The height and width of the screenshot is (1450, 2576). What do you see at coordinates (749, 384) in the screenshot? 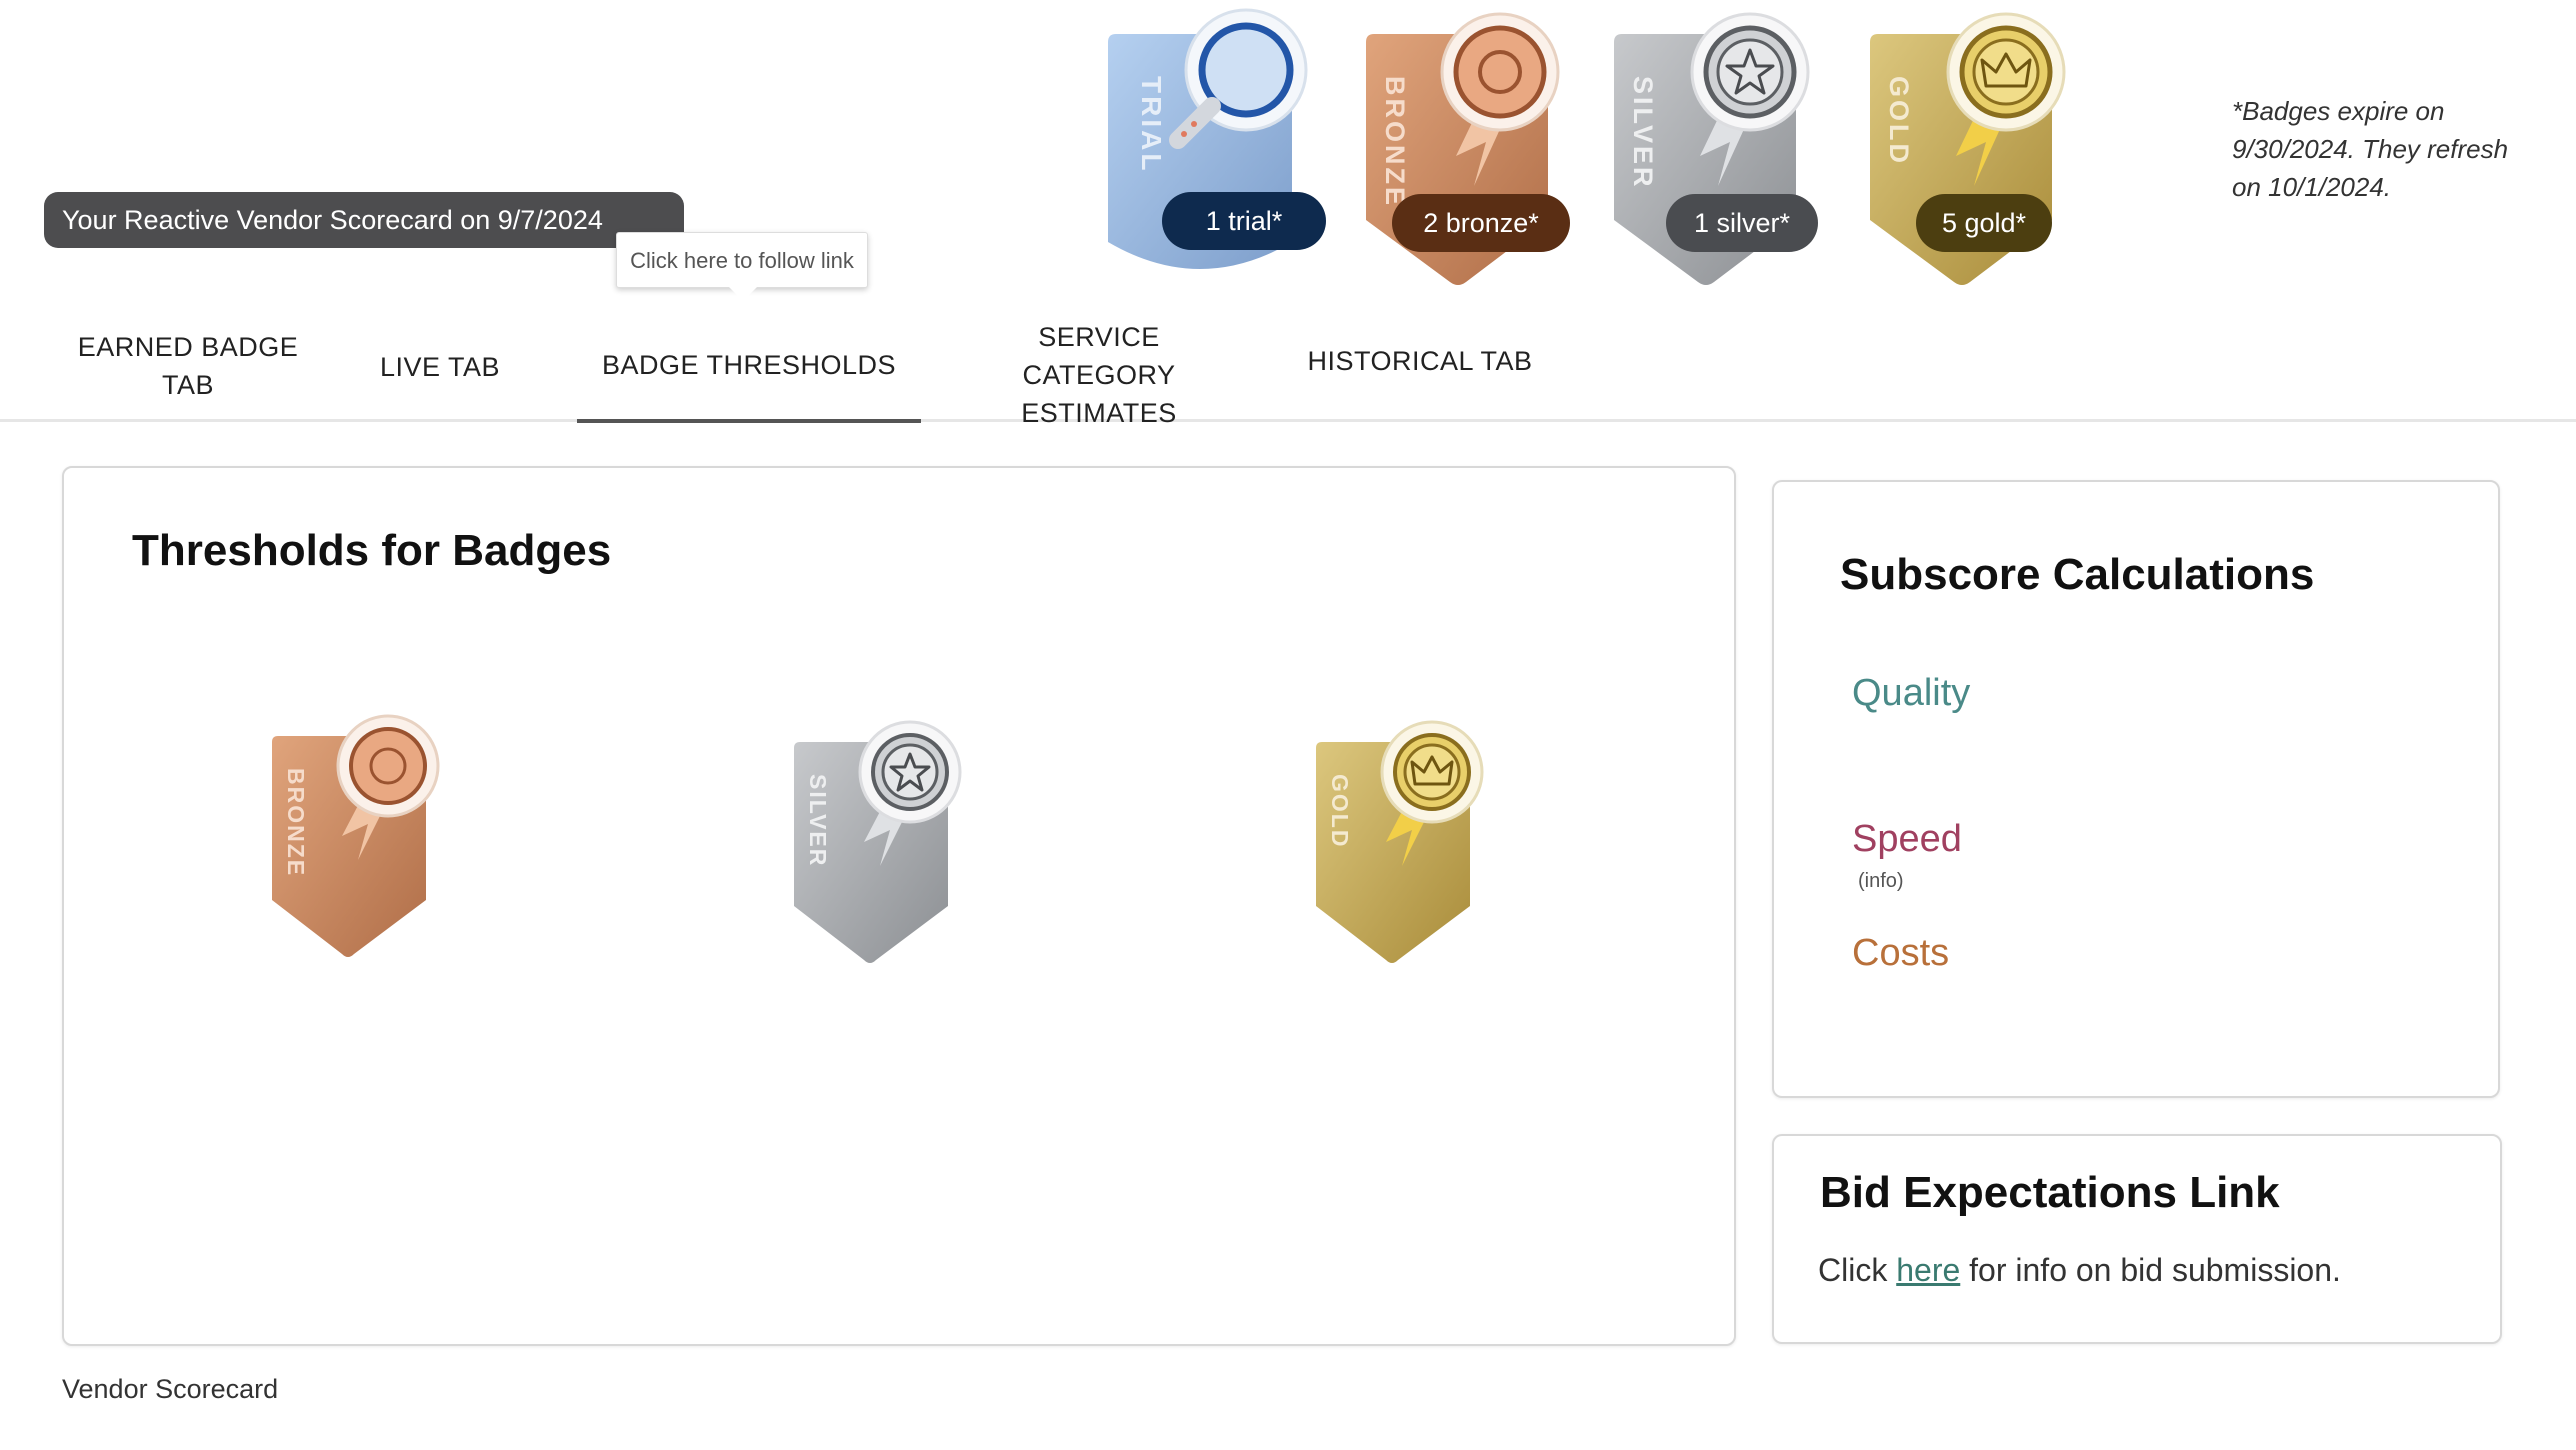
I see `tab-badge-thresholds: BADGE THRESHOLDS` at bounding box center [749, 384].